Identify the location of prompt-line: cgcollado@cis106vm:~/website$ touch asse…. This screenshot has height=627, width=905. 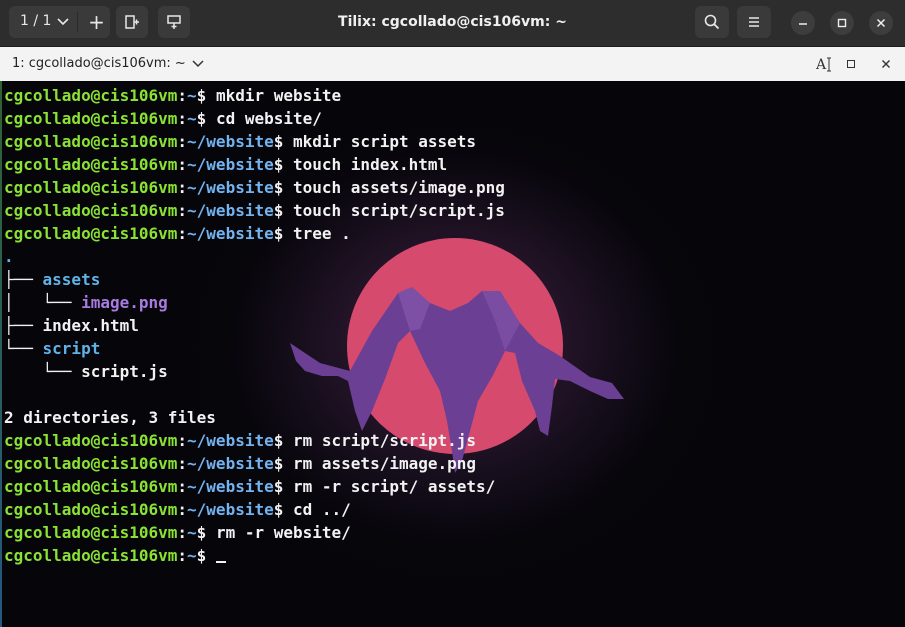
(254, 187).